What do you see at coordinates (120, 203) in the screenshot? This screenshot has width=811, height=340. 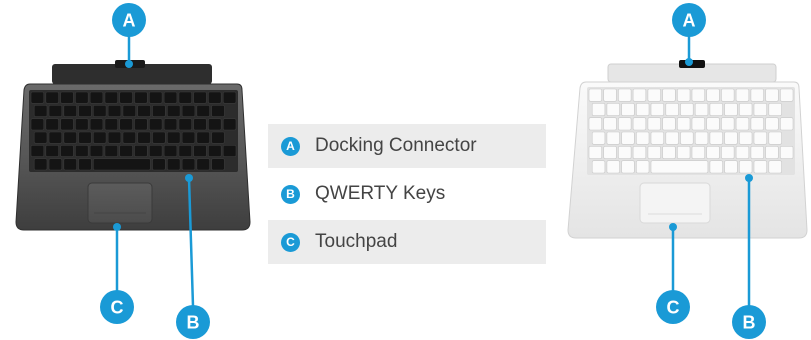 I see `dark-touchpad` at bounding box center [120, 203].